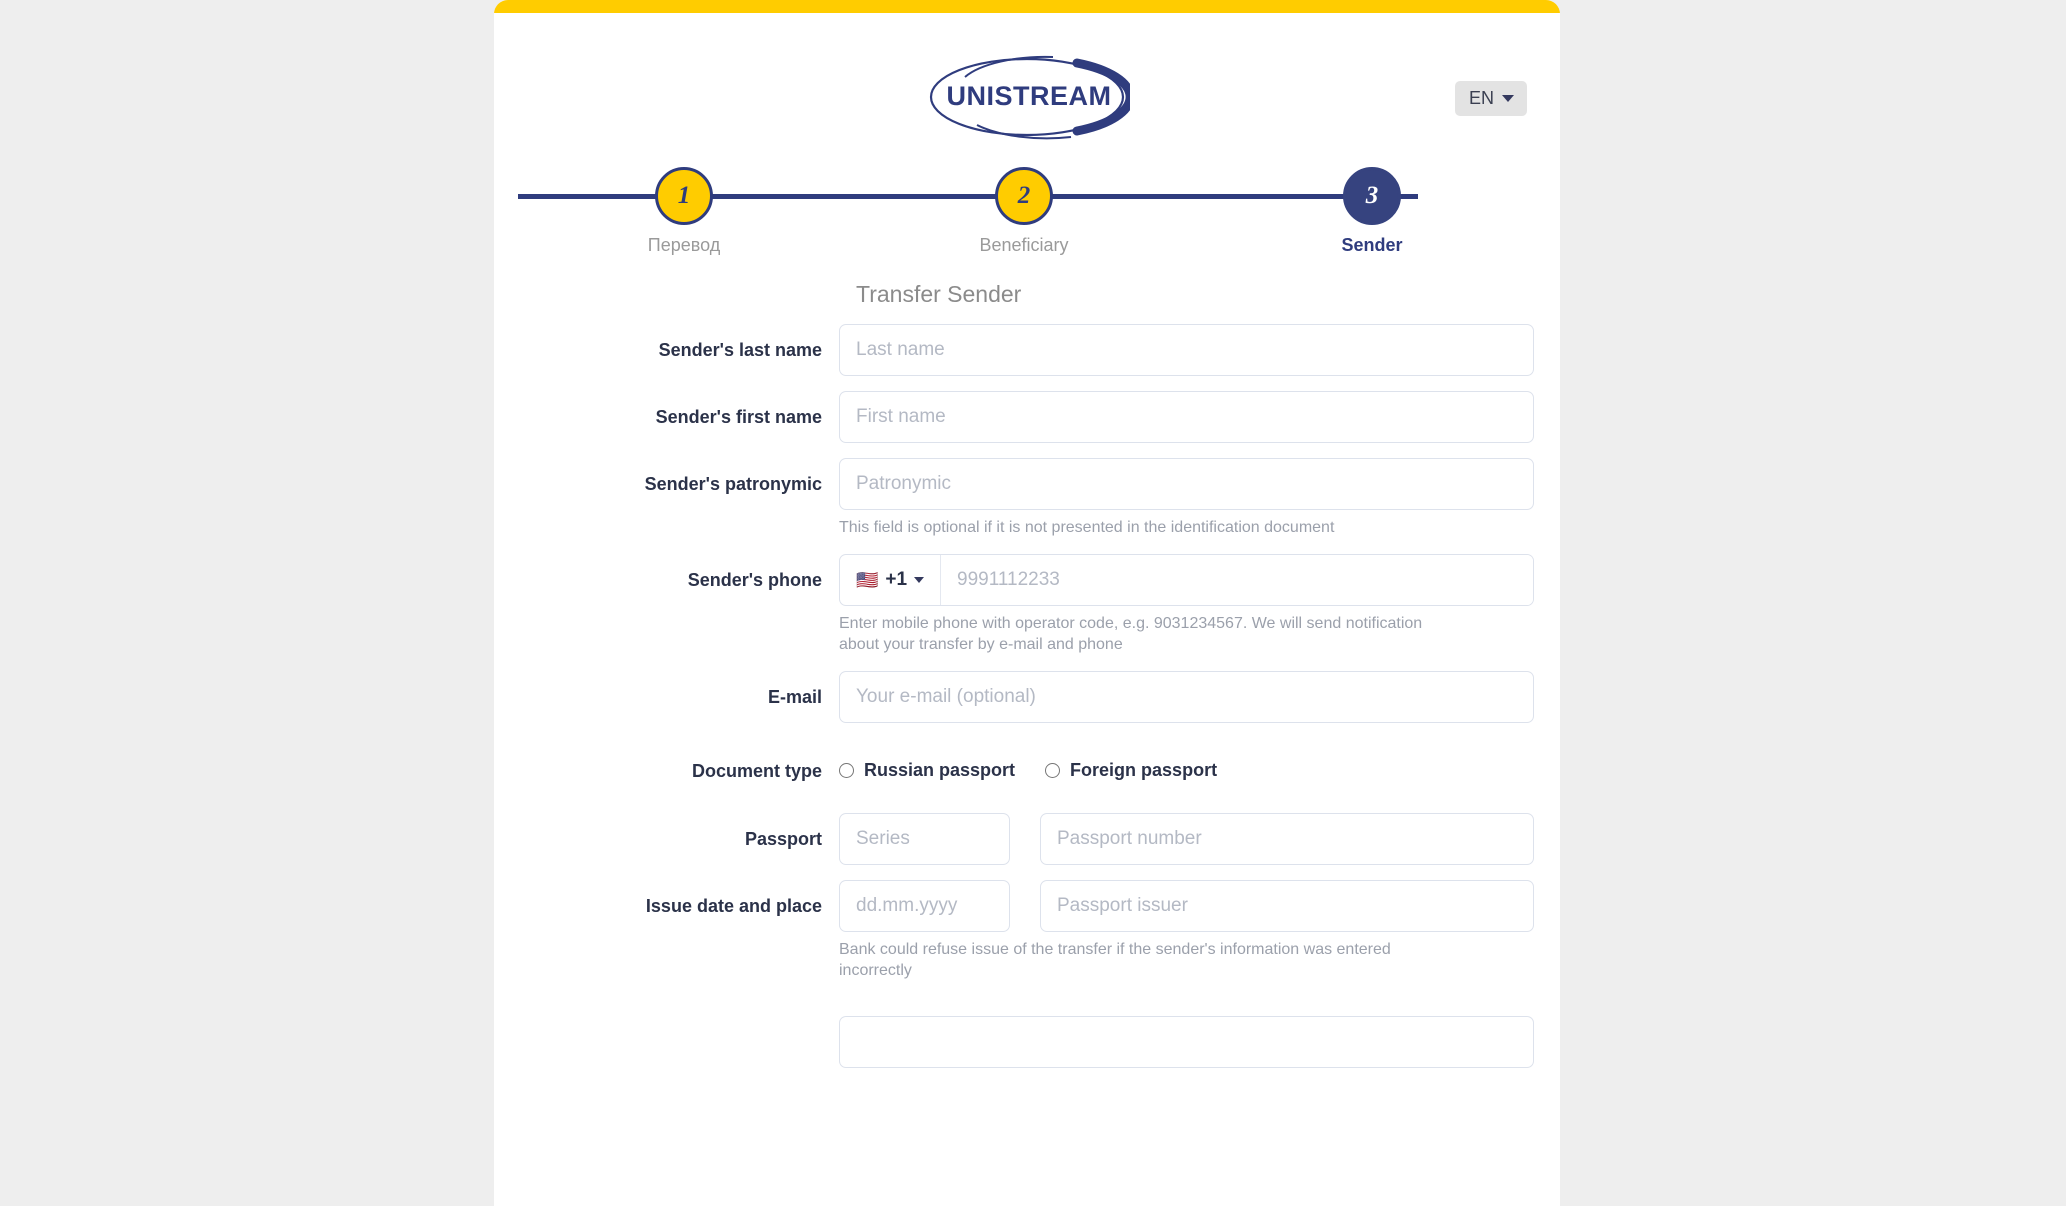 The height and width of the screenshot is (1206, 2066). I want to click on phone-input-group: 🇺🇸 +1, so click(1186, 579).